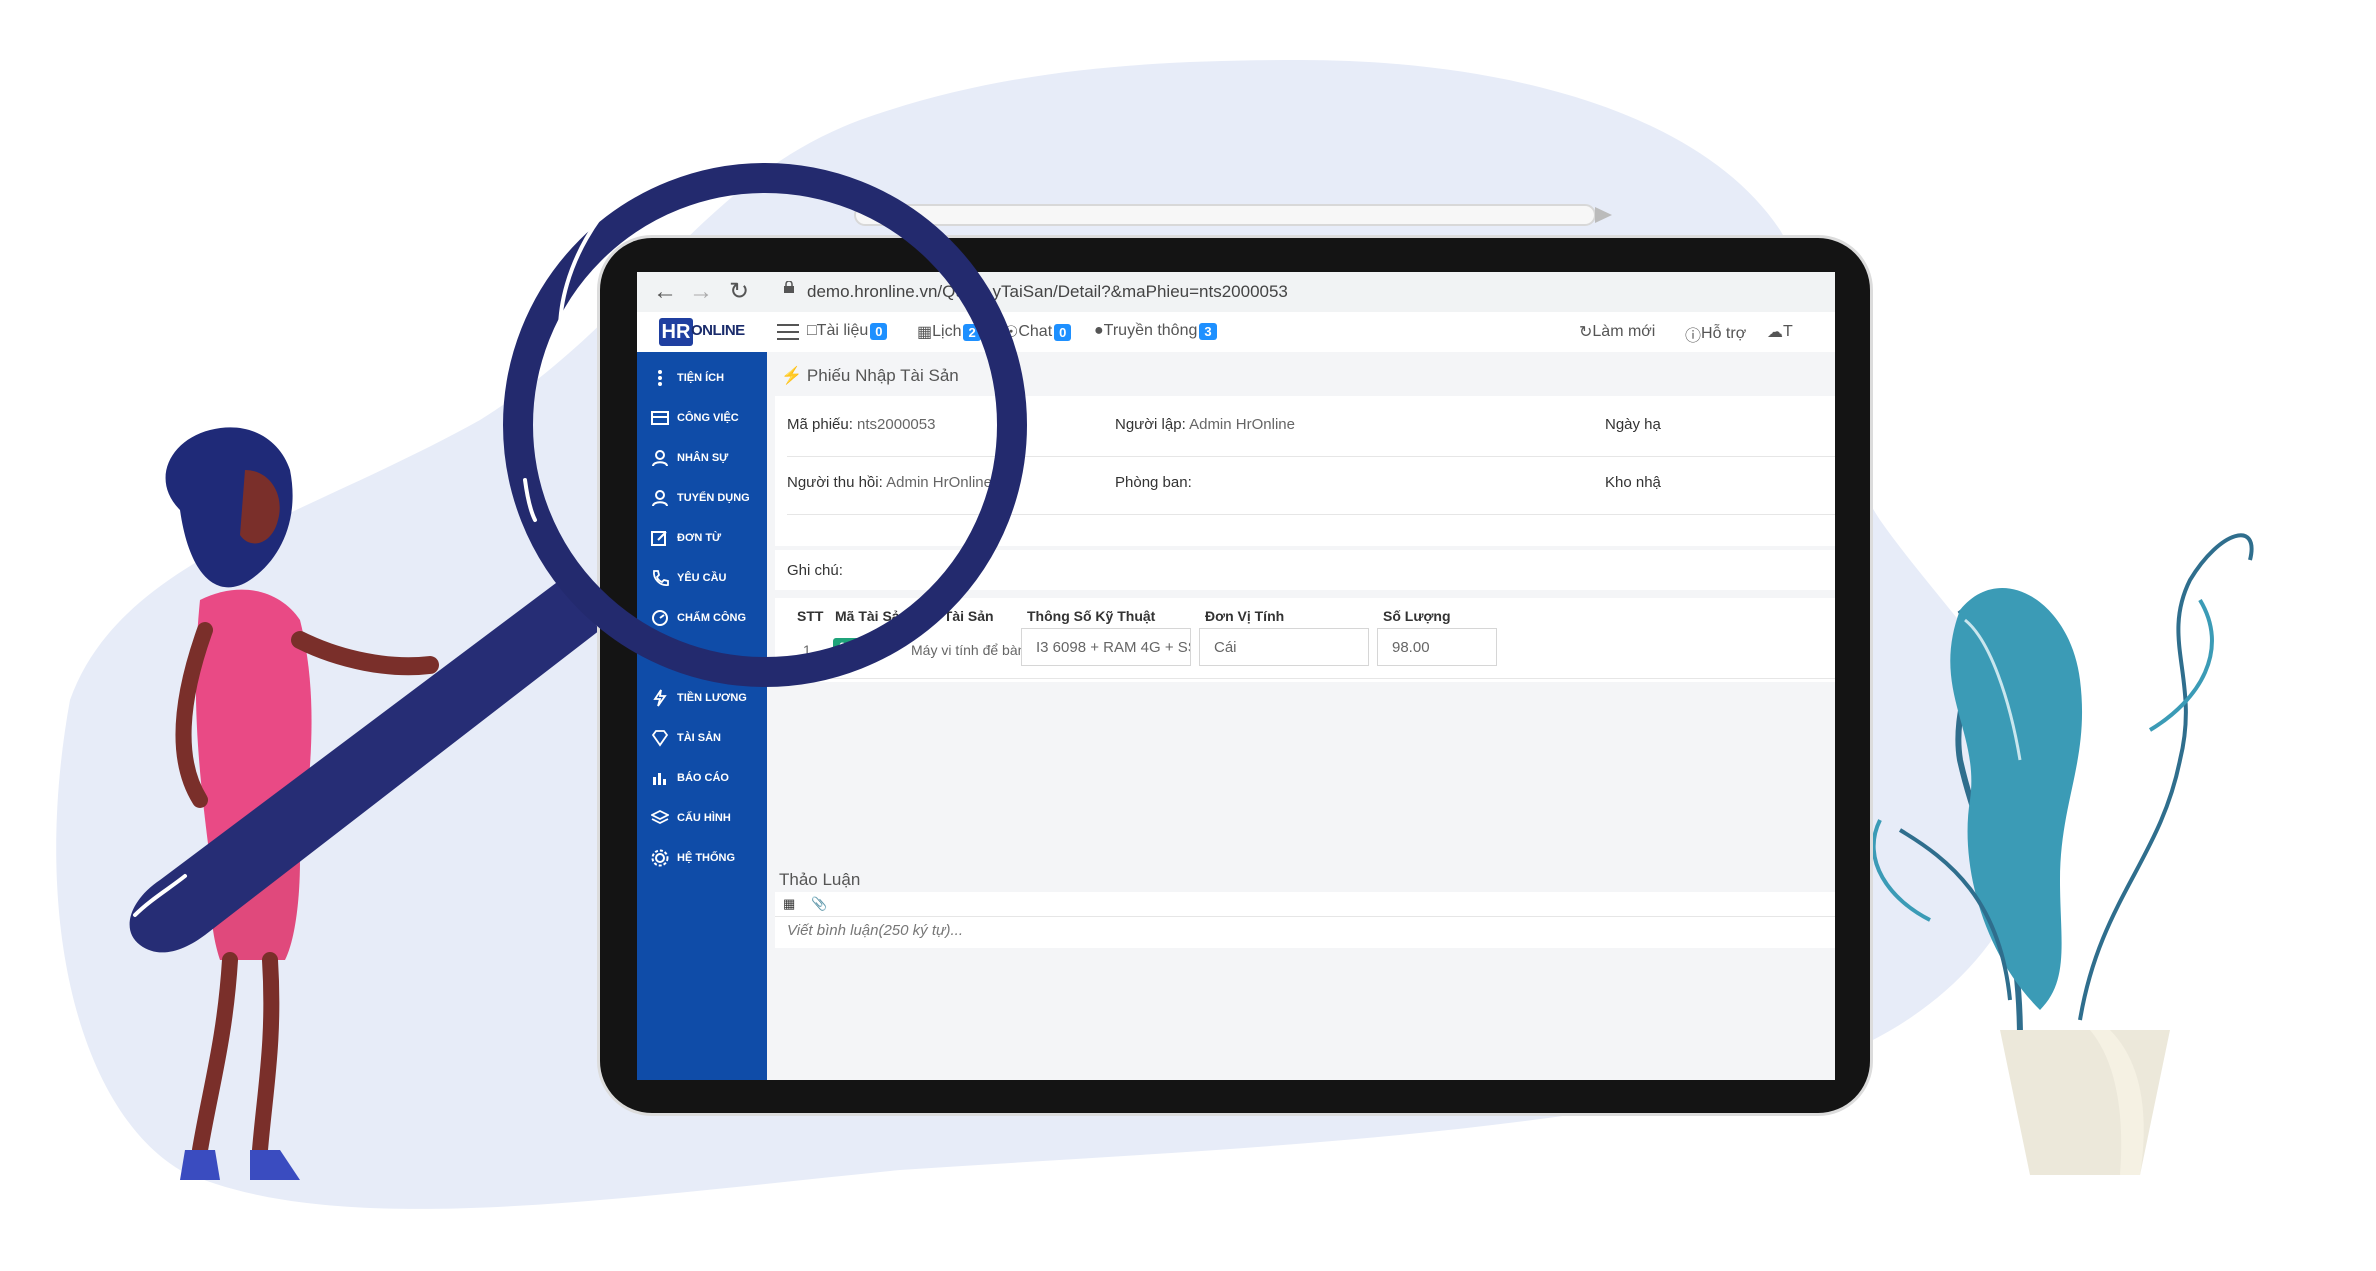 Image resolution: width=2376 pixels, height=1271 pixels. What do you see at coordinates (872, 616) in the screenshot?
I see `col-header-ma-tai-san: Mã Tài Sản` at bounding box center [872, 616].